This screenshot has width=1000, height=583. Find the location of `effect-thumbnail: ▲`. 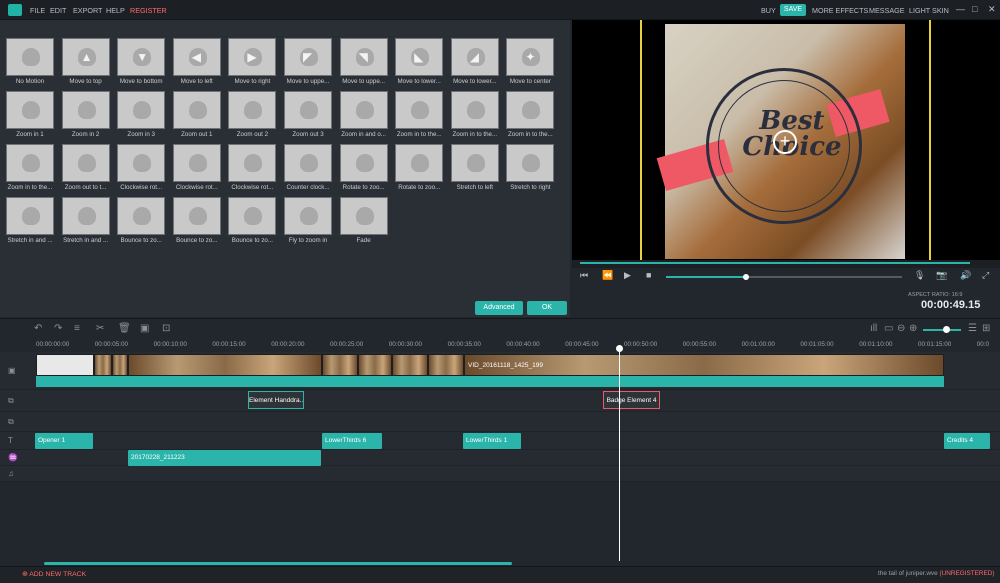

effect-thumbnail: ▲ is located at coordinates (85, 57).